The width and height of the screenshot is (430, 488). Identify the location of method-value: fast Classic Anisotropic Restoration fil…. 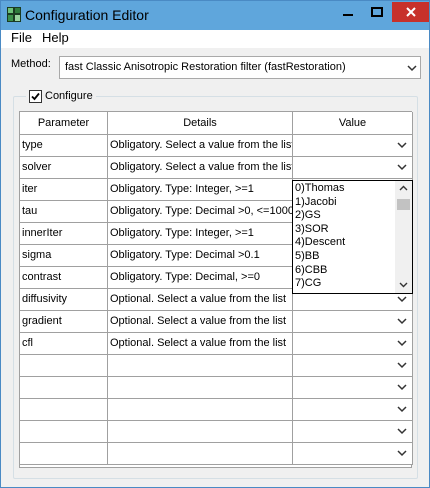
(205, 67).